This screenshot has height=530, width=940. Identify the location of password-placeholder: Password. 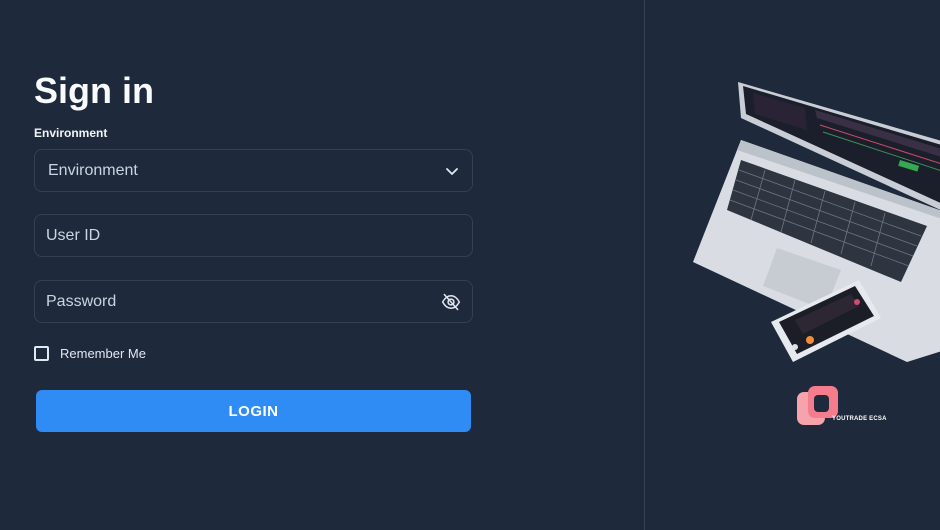
(81, 301).